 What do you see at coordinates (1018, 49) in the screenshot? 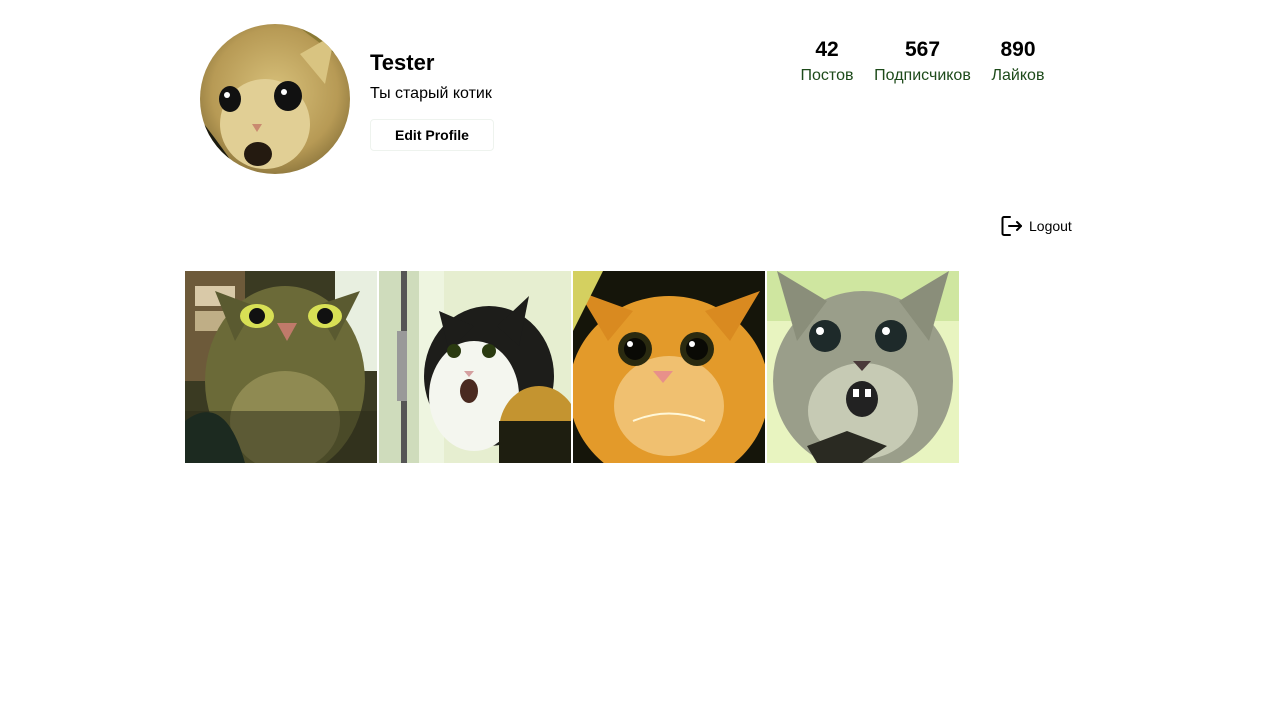
I see `stat-likes-value: 890` at bounding box center [1018, 49].